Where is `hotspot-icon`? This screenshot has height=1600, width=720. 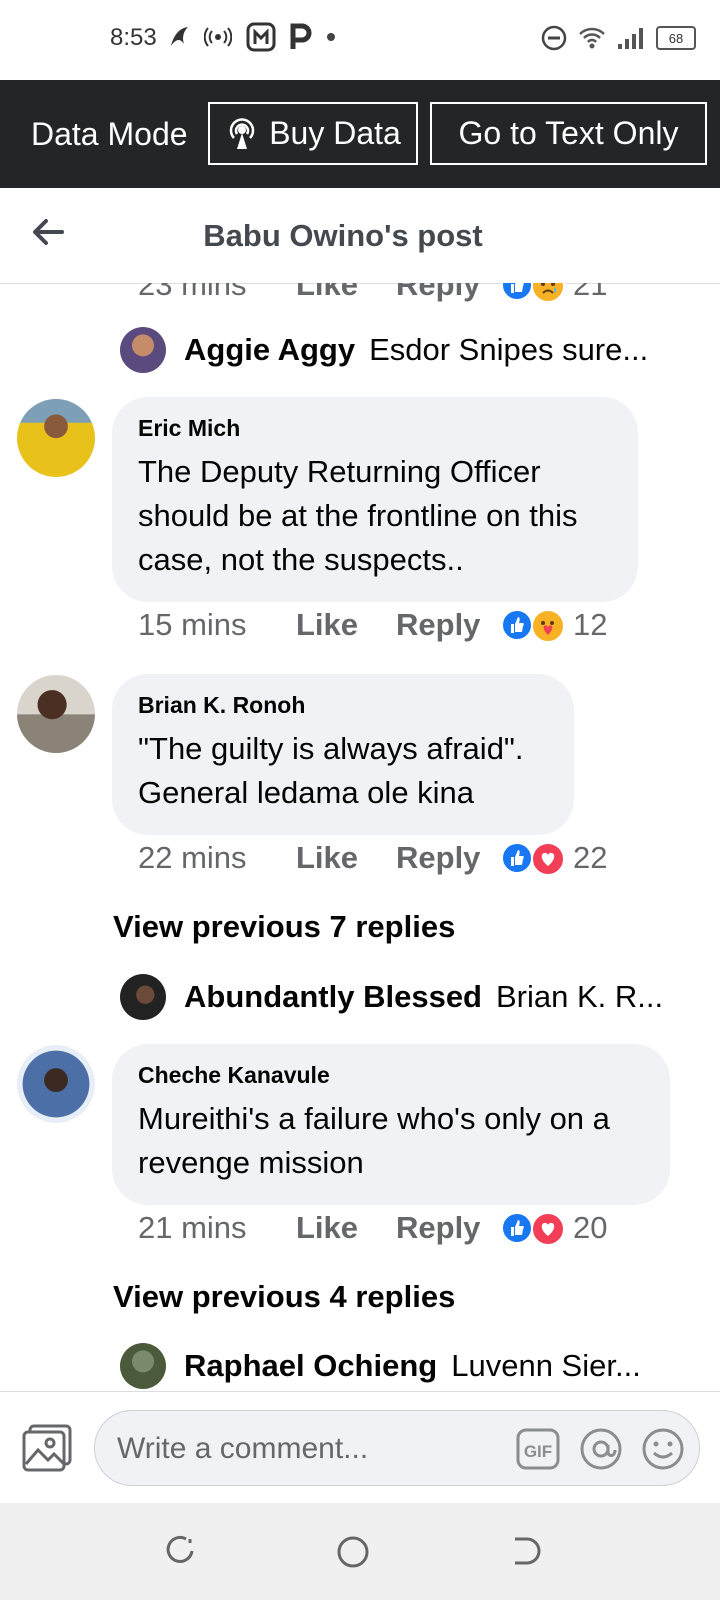 hotspot-icon is located at coordinates (218, 37).